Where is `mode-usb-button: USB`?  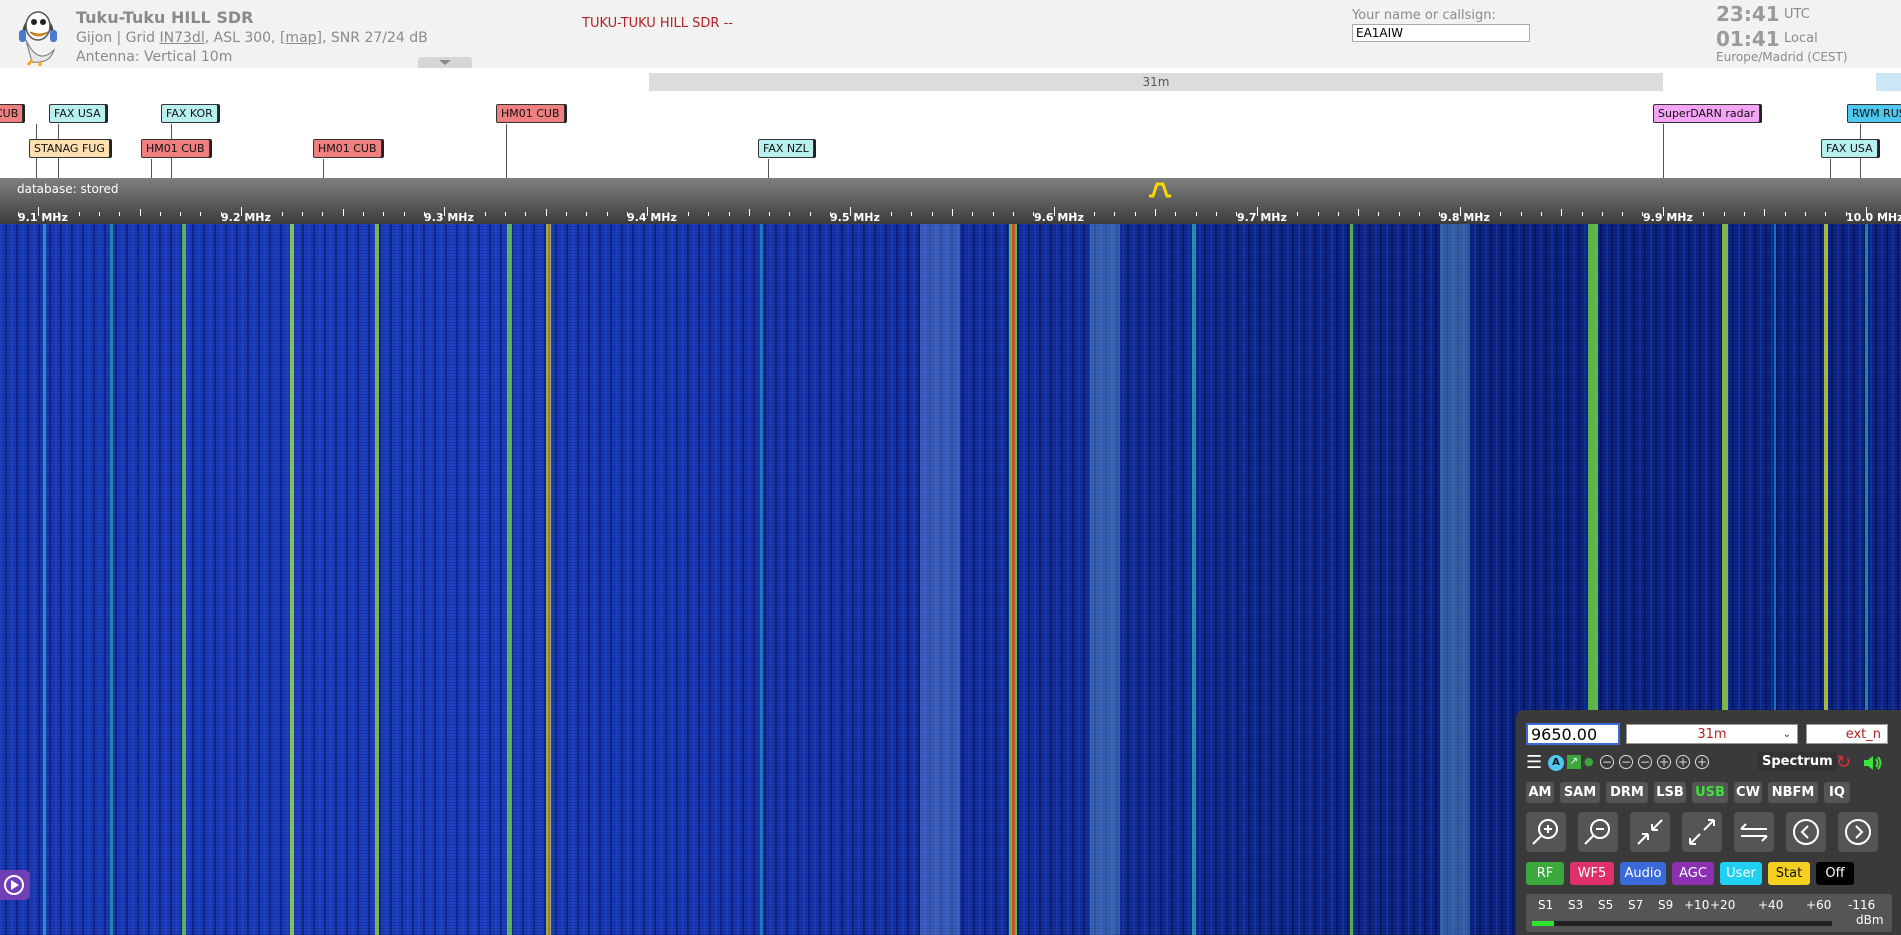
mode-usb-button: USB is located at coordinates (1710, 792).